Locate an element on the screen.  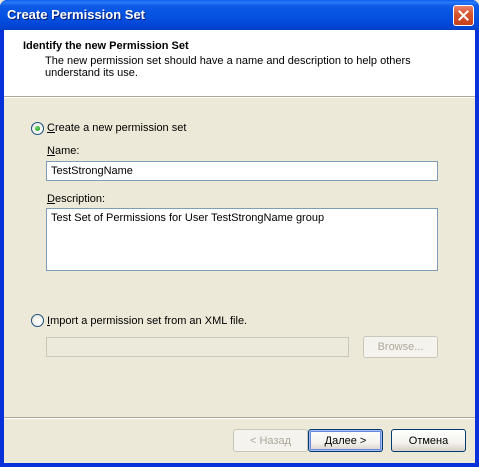
close-button is located at coordinates (463, 15).